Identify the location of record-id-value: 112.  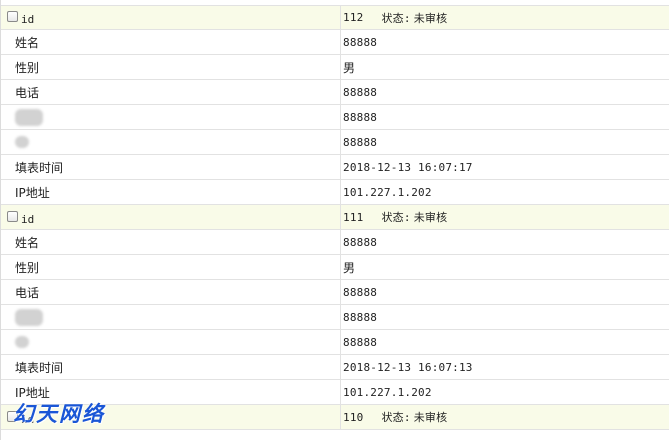
(353, 17).